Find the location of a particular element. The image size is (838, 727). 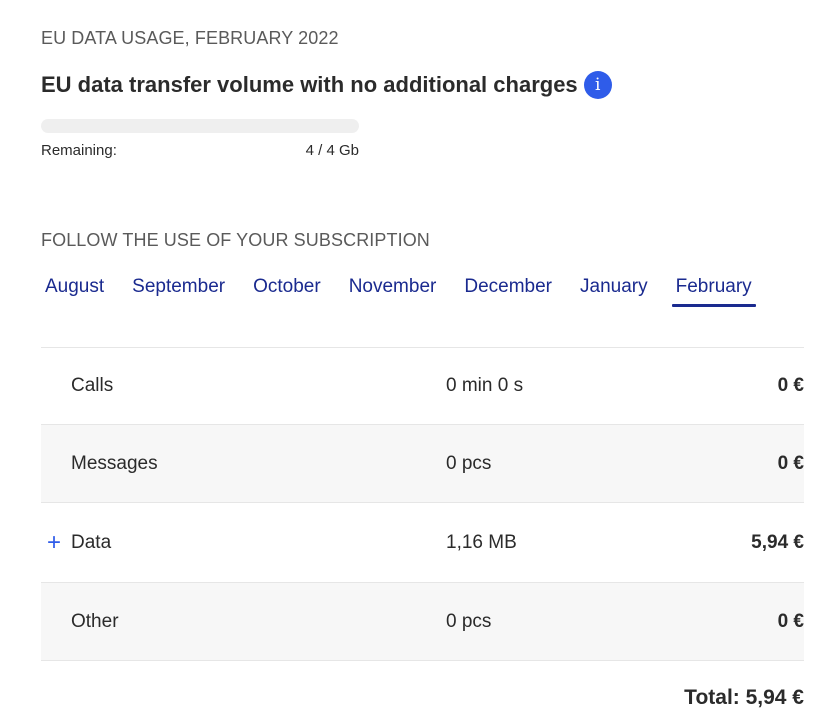

tab-september: September is located at coordinates (178, 291).